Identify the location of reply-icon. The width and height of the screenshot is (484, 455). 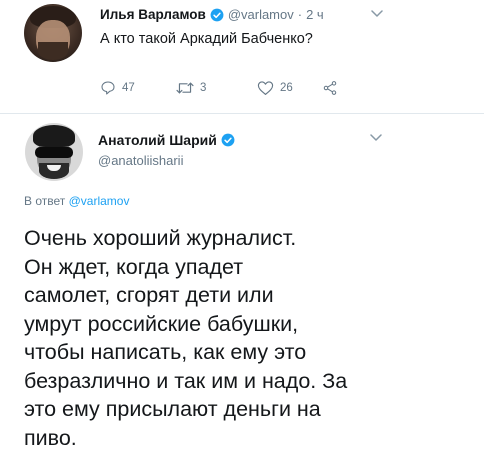
(108, 88).